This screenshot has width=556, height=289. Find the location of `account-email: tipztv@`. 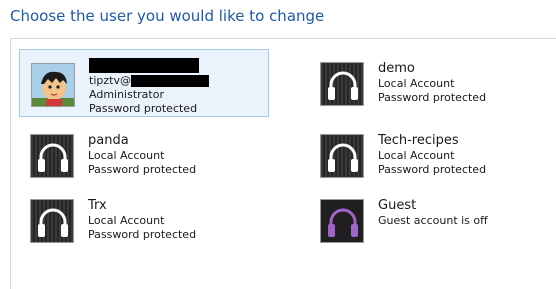

account-email: tipztv@ is located at coordinates (149, 81).